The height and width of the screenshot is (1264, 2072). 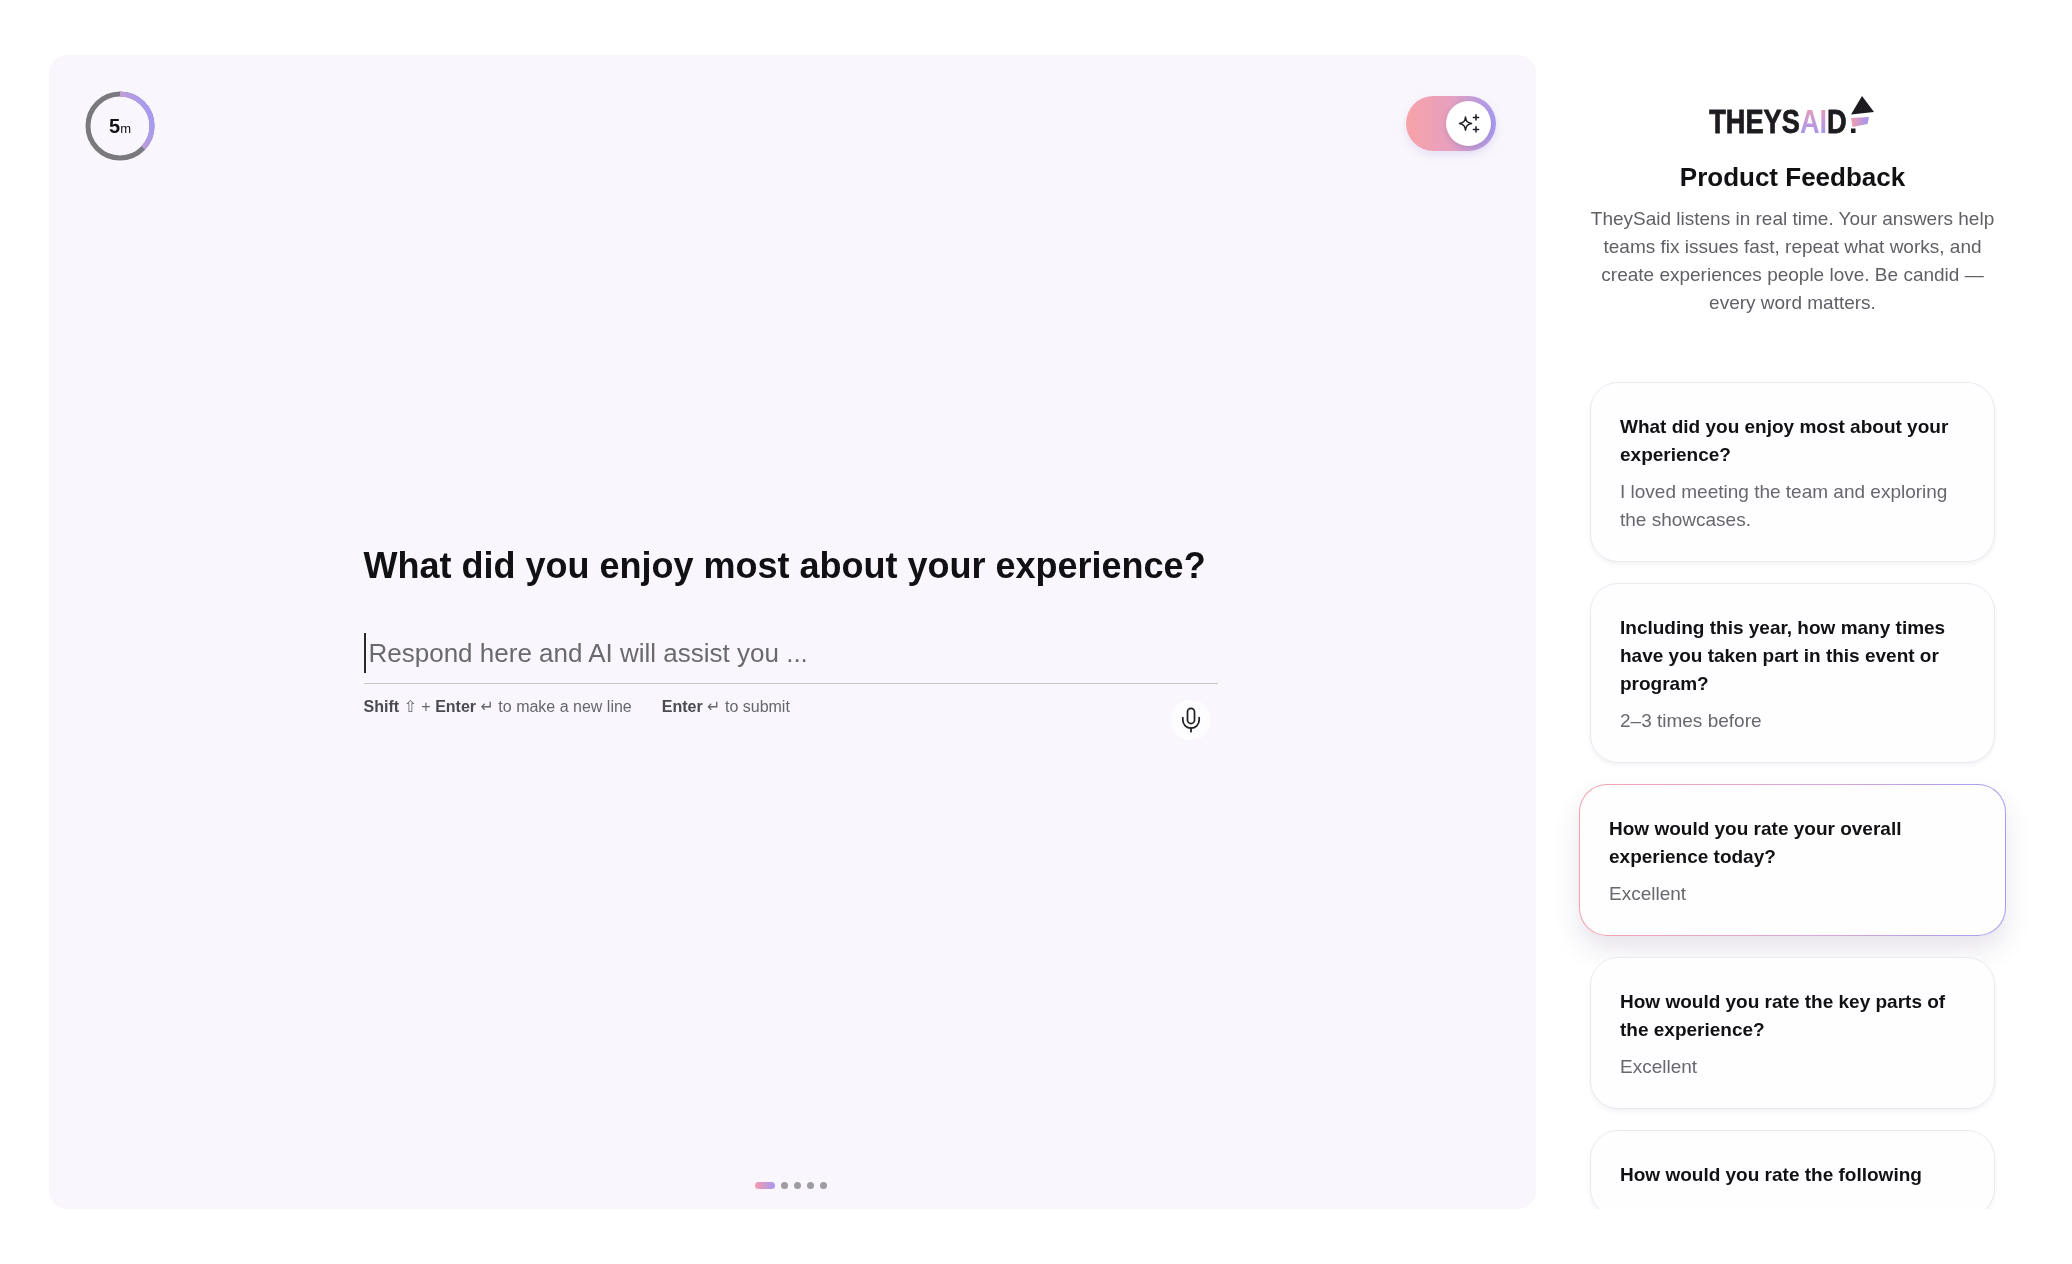 What do you see at coordinates (785, 565) in the screenshot?
I see `question-title: What did you enjoy most about your experience?` at bounding box center [785, 565].